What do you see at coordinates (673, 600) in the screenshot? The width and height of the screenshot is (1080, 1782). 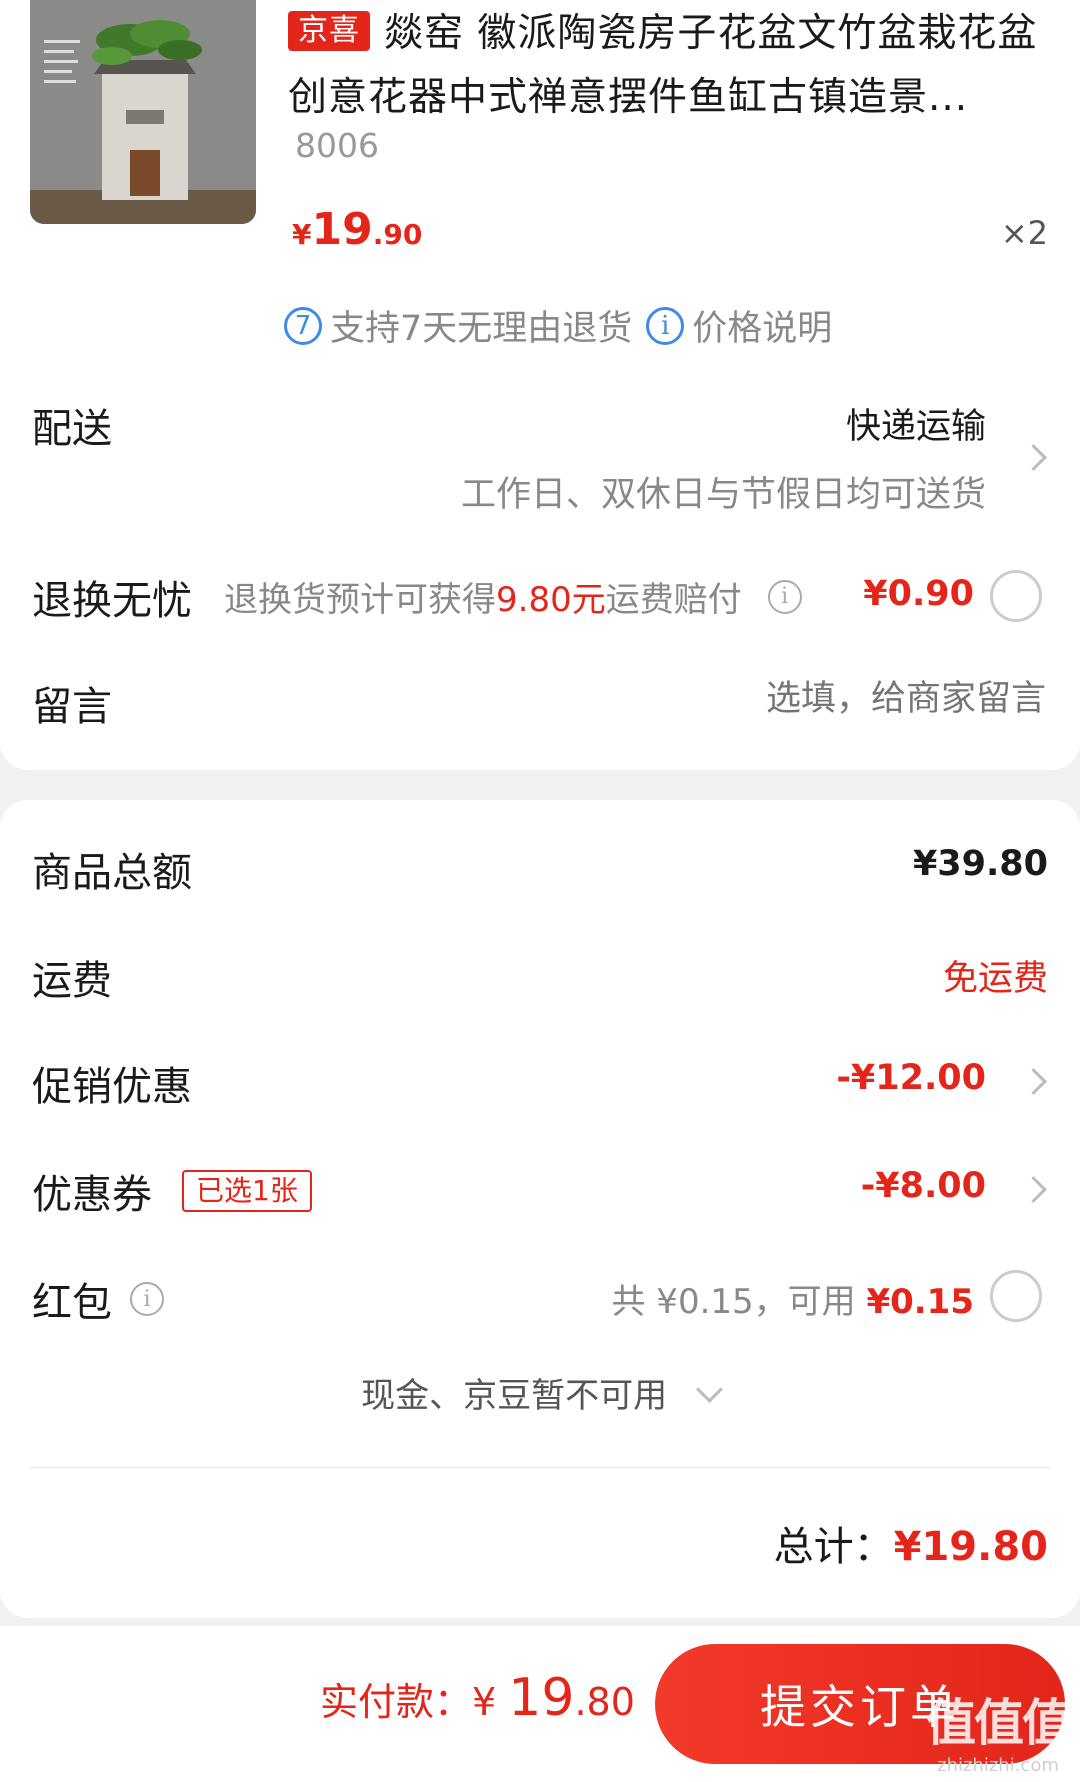 I see `return-desc-suffix: 运费赔付` at bounding box center [673, 600].